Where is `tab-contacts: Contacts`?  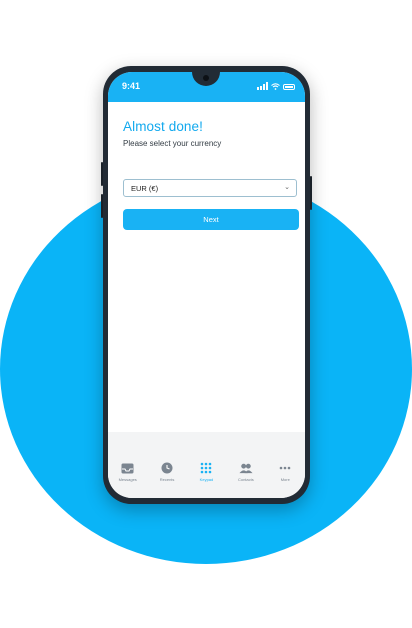
tab-contacts: Contacts is located at coordinates (246, 480).